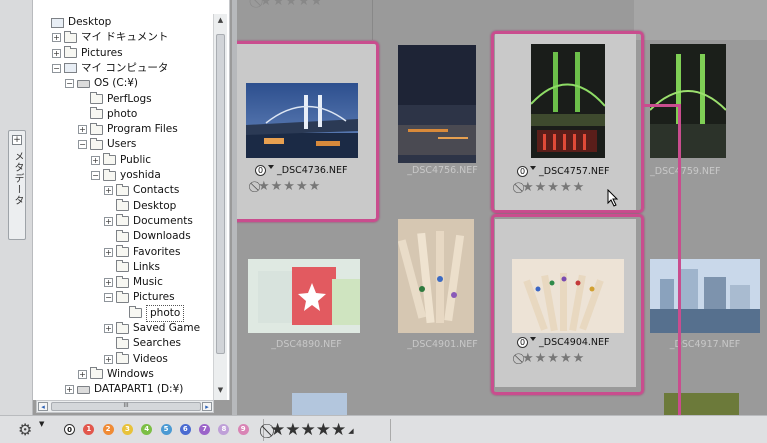  Describe the element at coordinates (436, 276) in the screenshot. I see `photo-pencils-tall` at that location.